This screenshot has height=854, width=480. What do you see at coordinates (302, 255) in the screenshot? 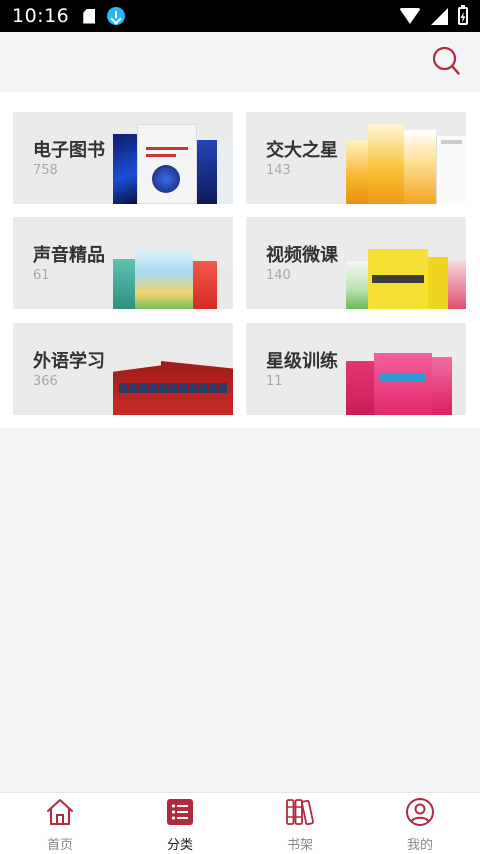
I see `category-title: 视频微课` at bounding box center [302, 255].